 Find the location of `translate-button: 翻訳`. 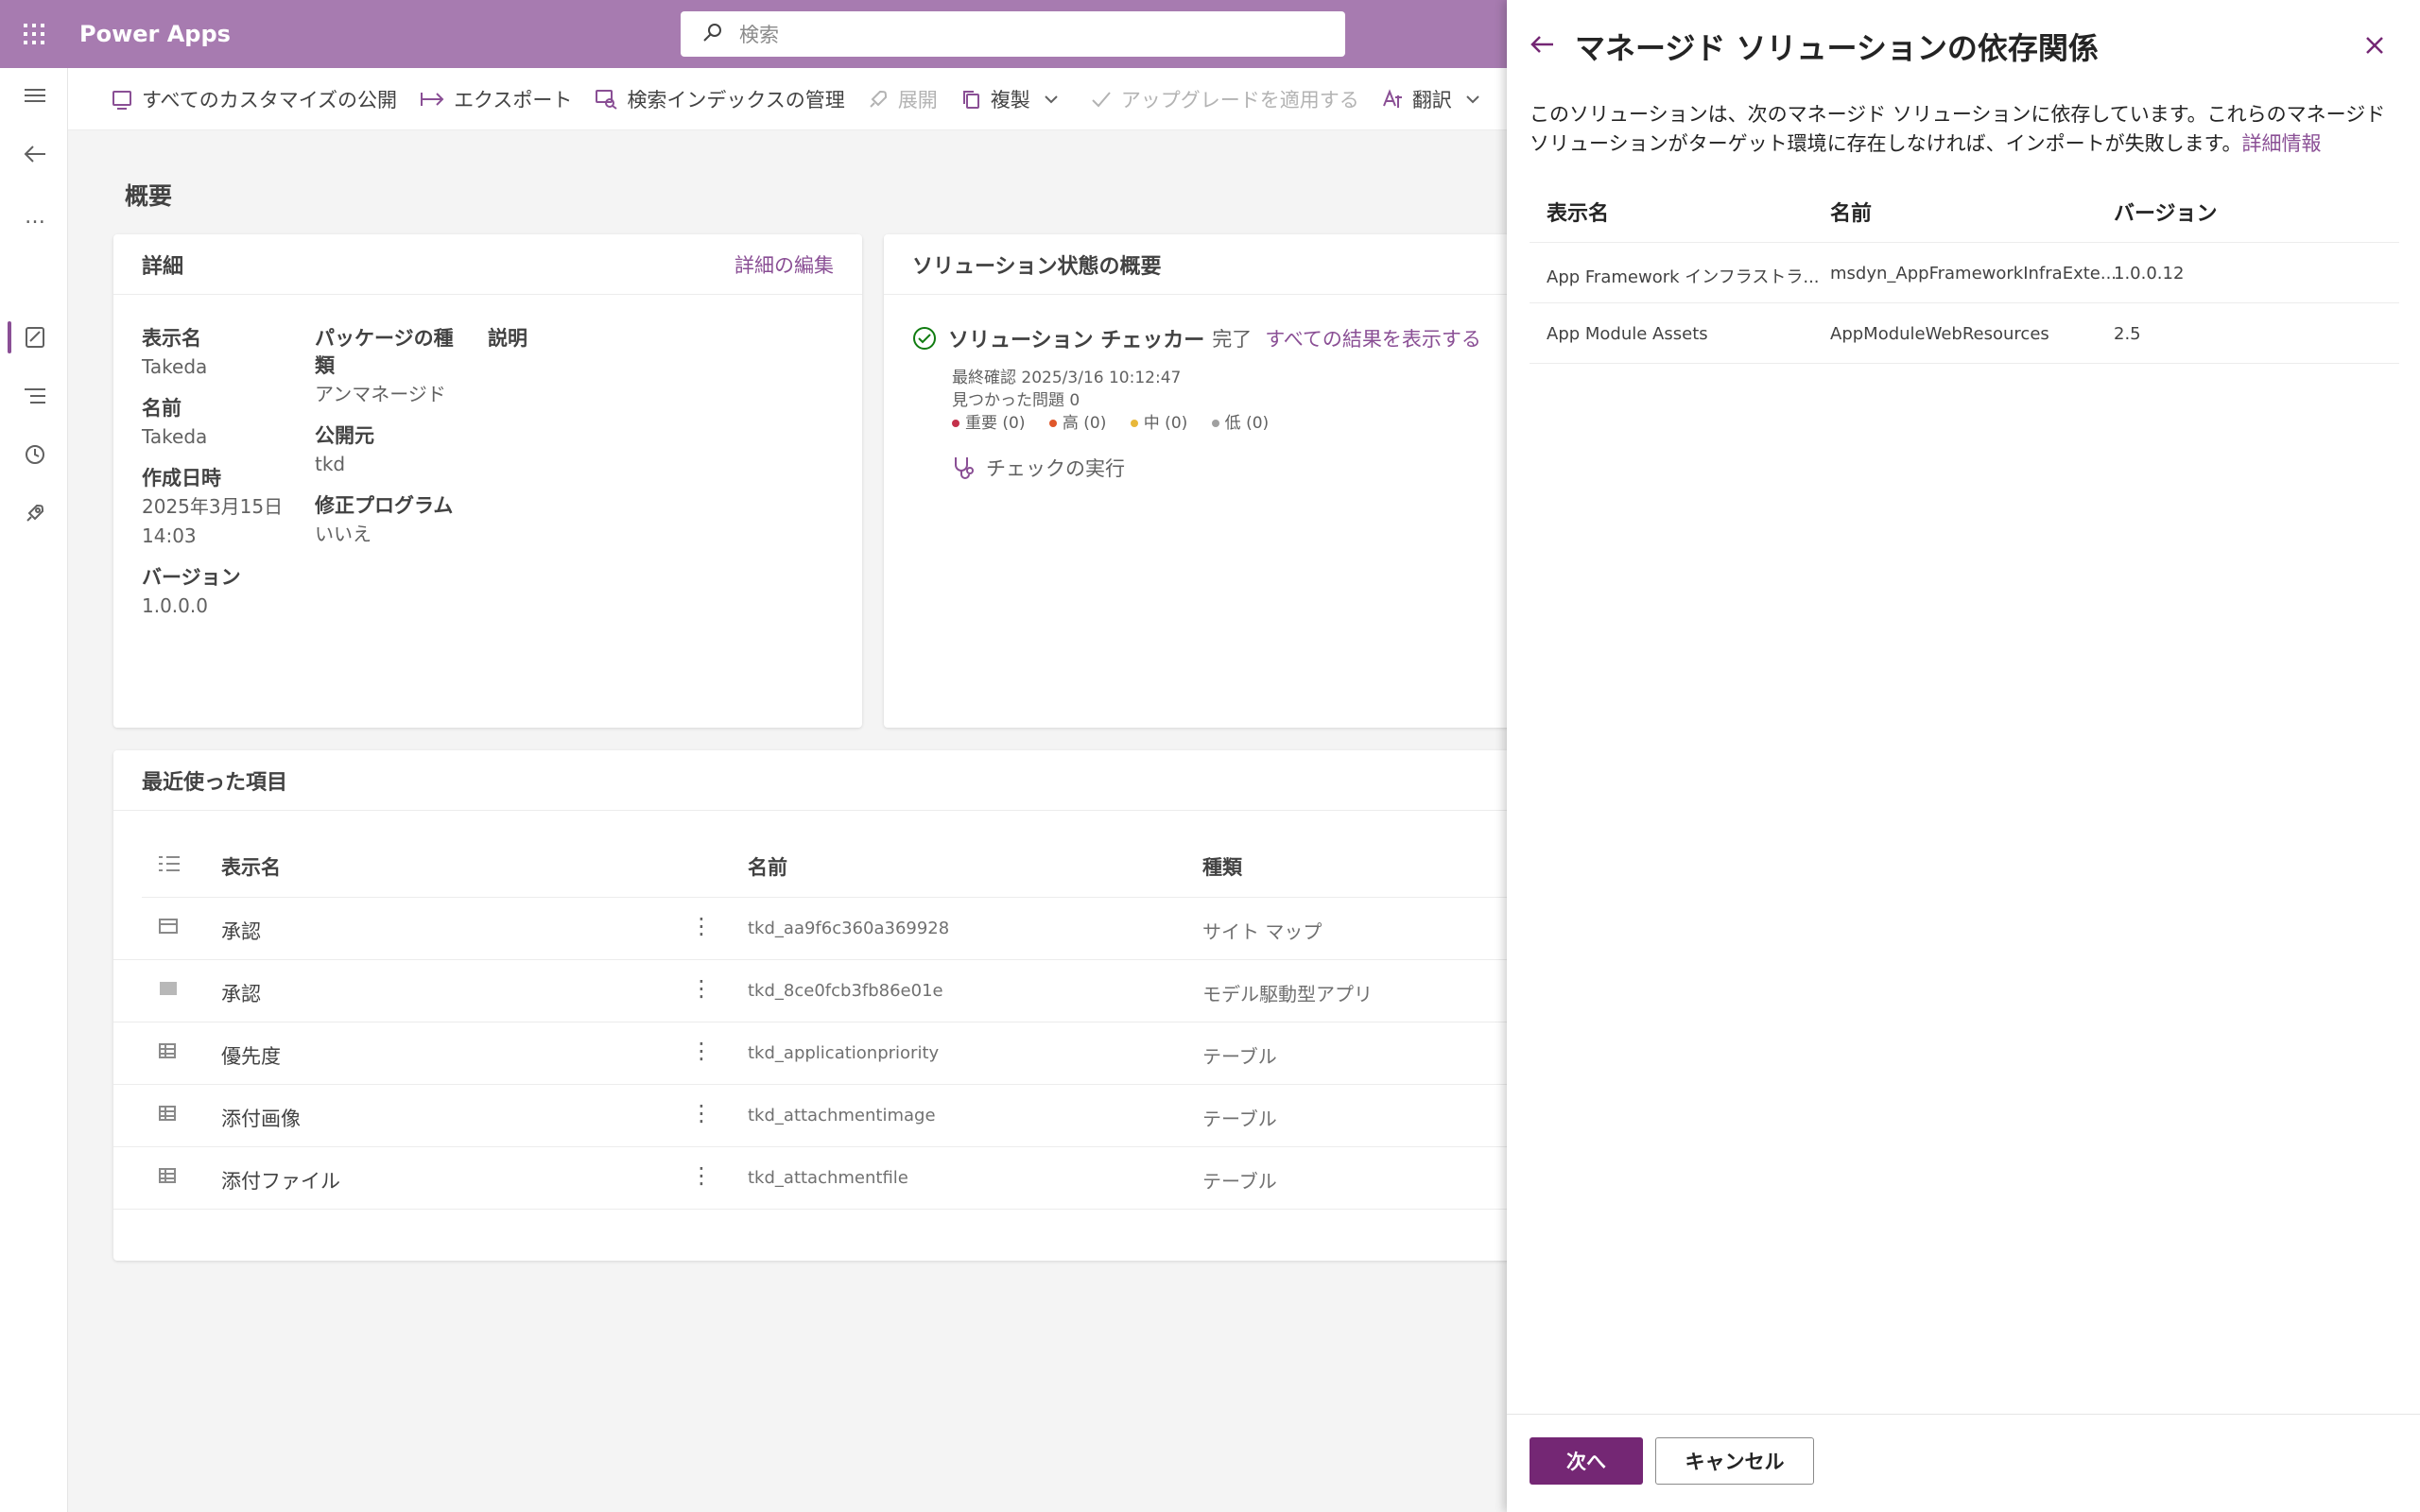

translate-button: 翻訳 is located at coordinates (1436, 99).